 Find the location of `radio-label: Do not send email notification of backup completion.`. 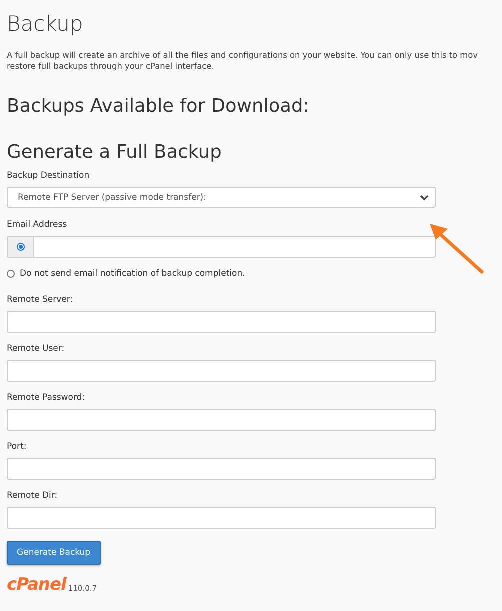

radio-label: Do not send email notification of backup completion. is located at coordinates (133, 274).